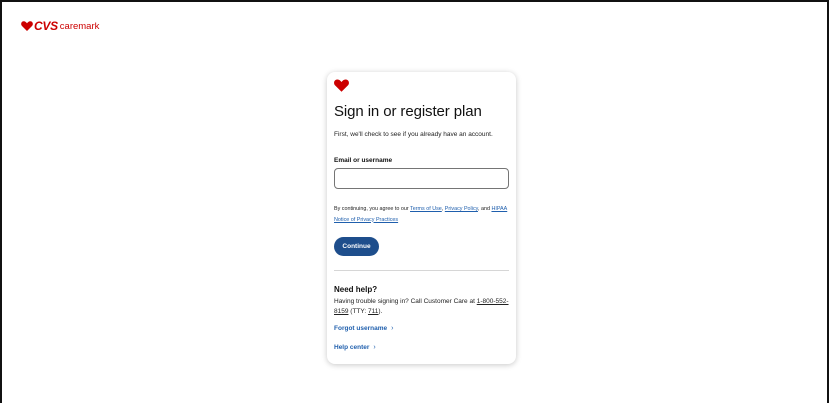 Image resolution: width=829 pixels, height=403 pixels. I want to click on page-title: Sign in or register plan, so click(408, 111).